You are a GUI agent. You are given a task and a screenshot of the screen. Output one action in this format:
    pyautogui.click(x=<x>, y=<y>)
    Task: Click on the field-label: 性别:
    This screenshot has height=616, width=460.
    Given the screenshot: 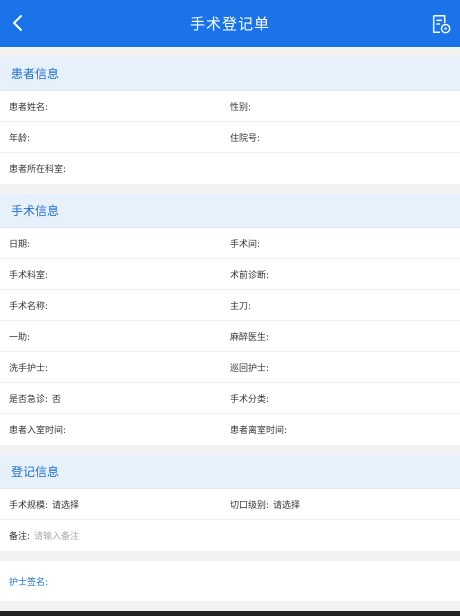 What is the action you would take?
    pyautogui.click(x=241, y=107)
    